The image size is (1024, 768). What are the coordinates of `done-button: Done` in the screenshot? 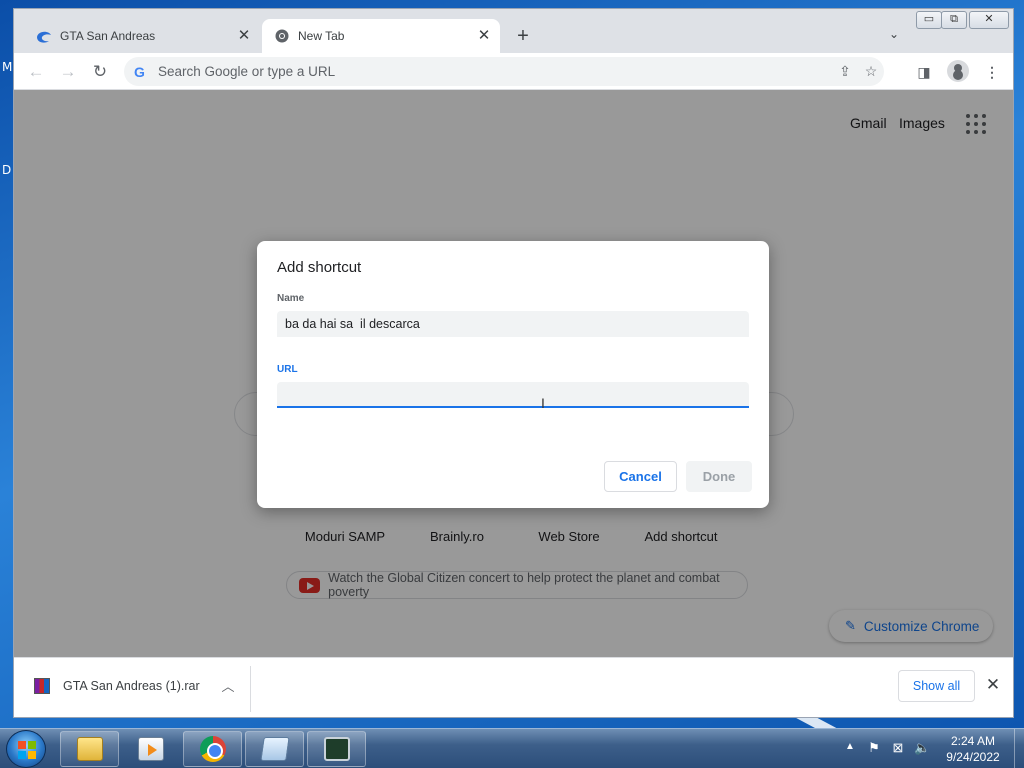 It's located at (719, 476).